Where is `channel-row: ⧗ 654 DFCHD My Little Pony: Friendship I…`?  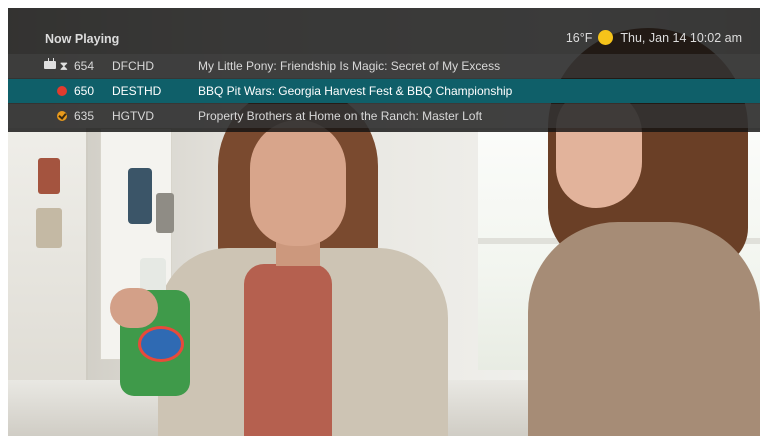 channel-row: ⧗ 654 DFCHD My Little Pony: Friendship I… is located at coordinates (384, 66).